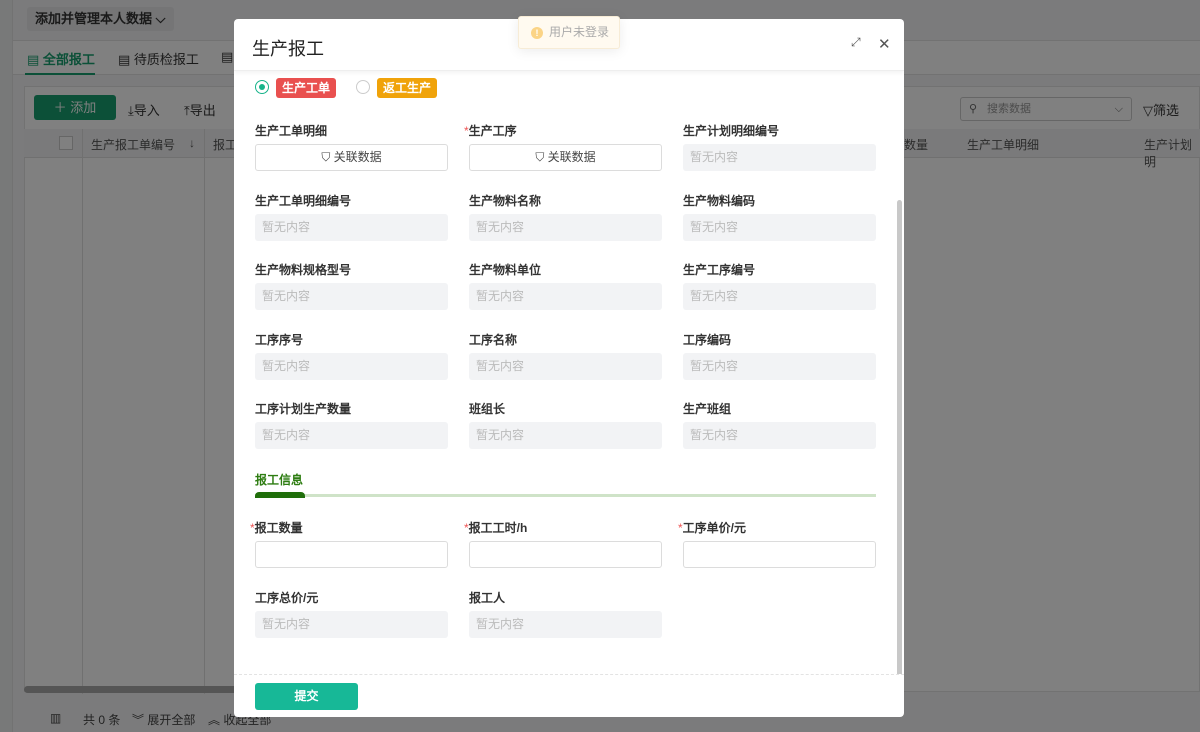 This screenshot has width=1200, height=732. What do you see at coordinates (363, 87) in the screenshot?
I see `radio-rework` at bounding box center [363, 87].